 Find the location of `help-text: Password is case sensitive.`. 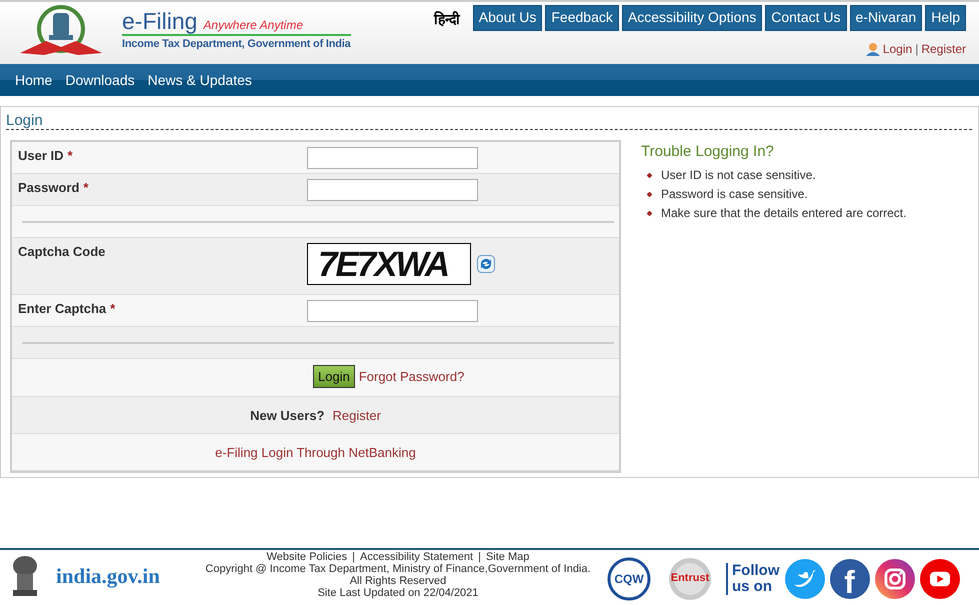

help-text: Password is case sensitive. is located at coordinates (734, 194).